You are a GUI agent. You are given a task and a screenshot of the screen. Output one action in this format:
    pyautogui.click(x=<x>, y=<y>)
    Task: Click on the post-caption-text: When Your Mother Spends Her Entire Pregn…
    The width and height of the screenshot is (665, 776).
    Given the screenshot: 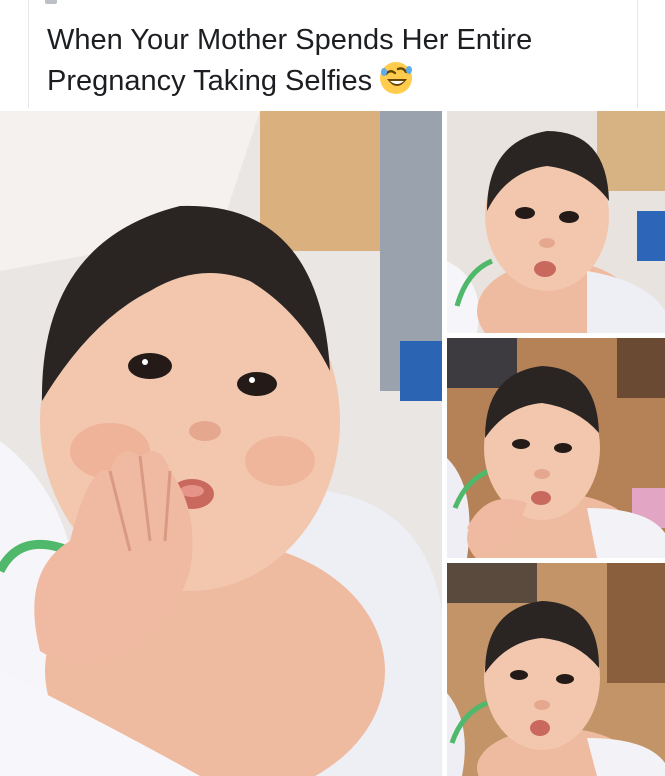 What is the action you would take?
    pyautogui.click(x=290, y=60)
    